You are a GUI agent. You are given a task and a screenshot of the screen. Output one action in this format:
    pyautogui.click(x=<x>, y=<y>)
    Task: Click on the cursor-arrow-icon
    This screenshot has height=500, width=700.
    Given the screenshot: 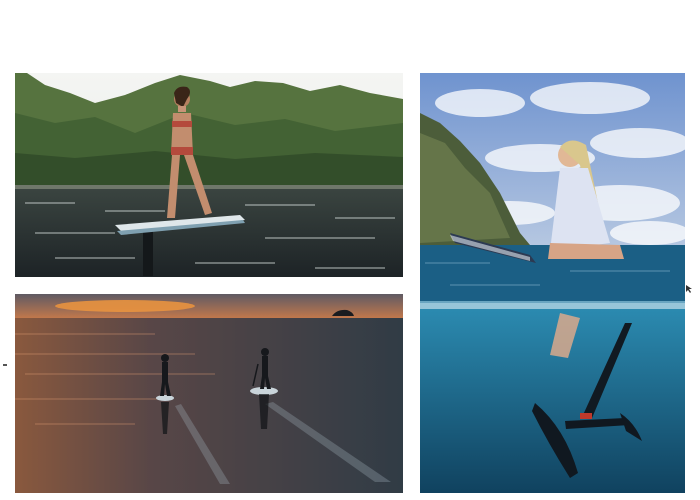 What is the action you would take?
    pyautogui.click(x=689, y=289)
    